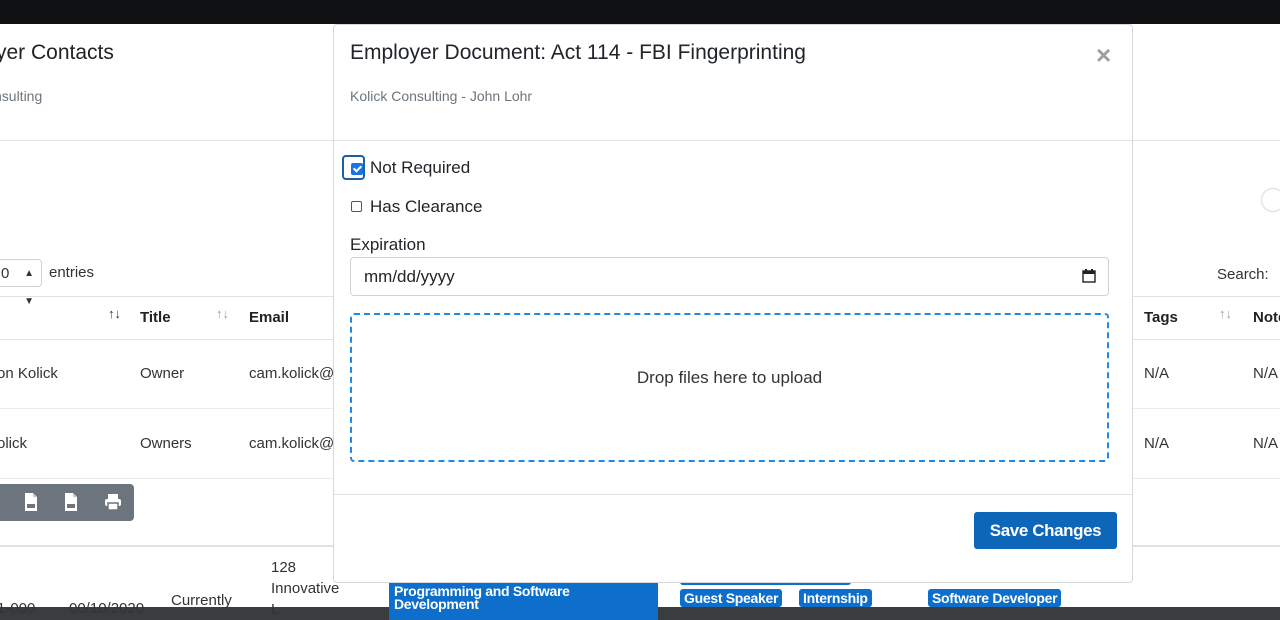 This screenshot has height=620, width=1280. Describe the element at coordinates (1243, 274) in the screenshot. I see `search-label: Search:` at that location.